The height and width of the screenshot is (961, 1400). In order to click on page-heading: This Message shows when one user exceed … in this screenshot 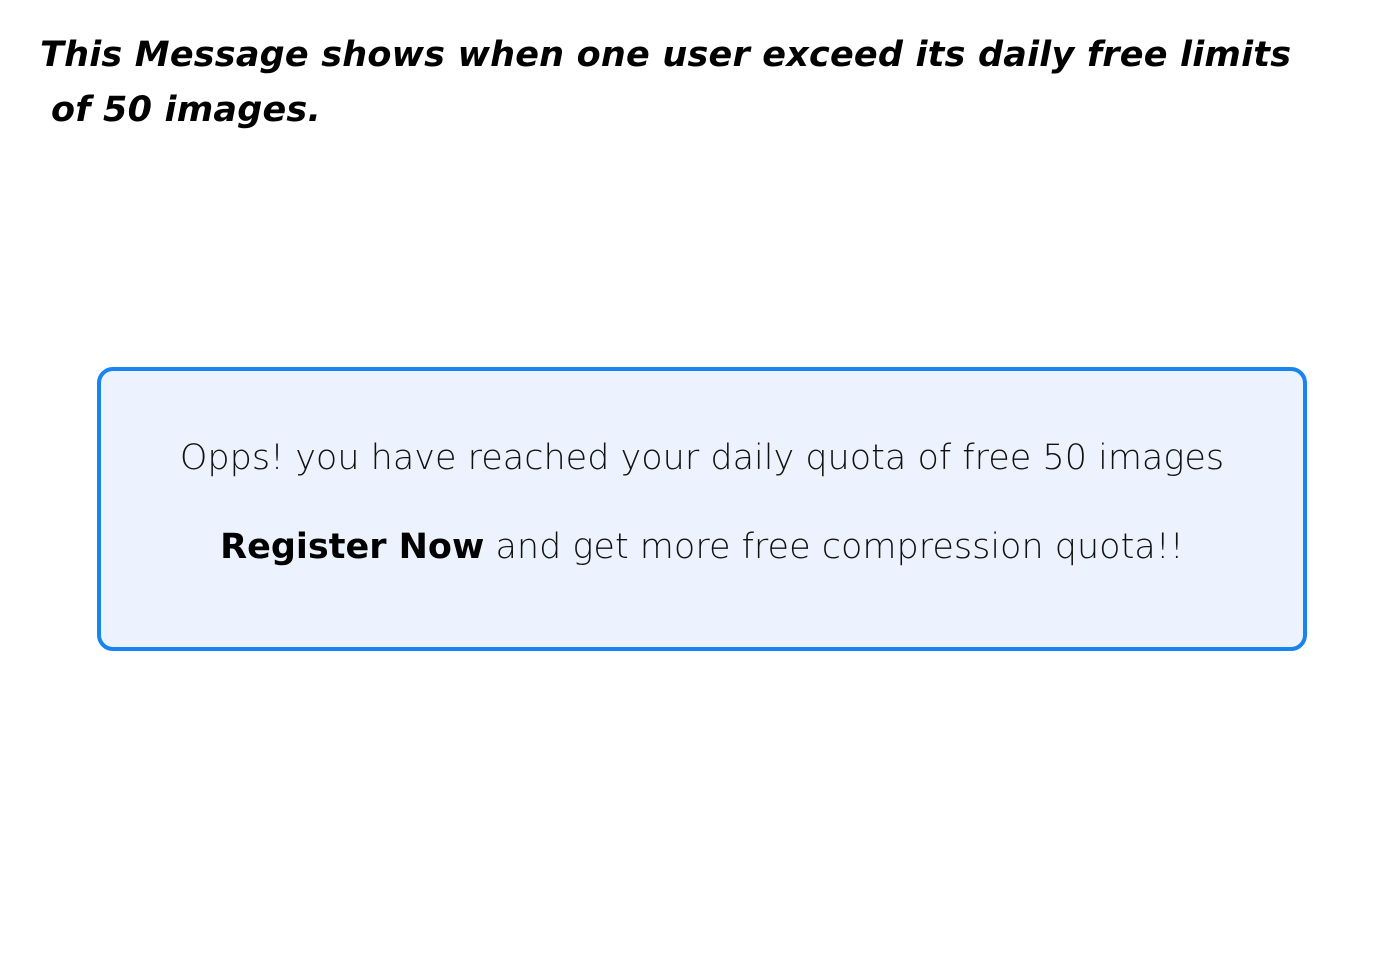, I will do `click(710, 83)`.